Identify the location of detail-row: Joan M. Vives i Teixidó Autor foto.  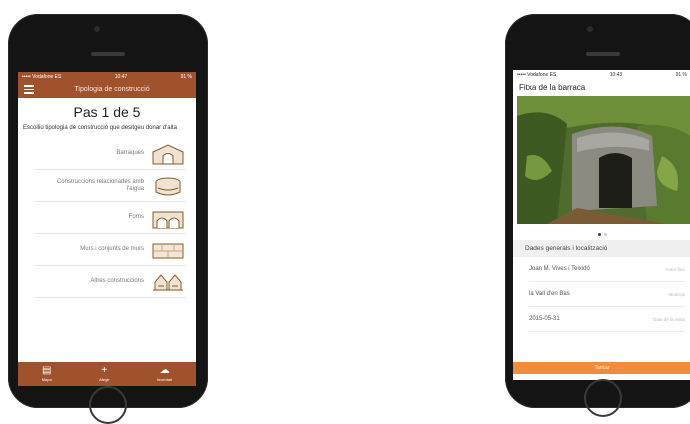
(607, 269).